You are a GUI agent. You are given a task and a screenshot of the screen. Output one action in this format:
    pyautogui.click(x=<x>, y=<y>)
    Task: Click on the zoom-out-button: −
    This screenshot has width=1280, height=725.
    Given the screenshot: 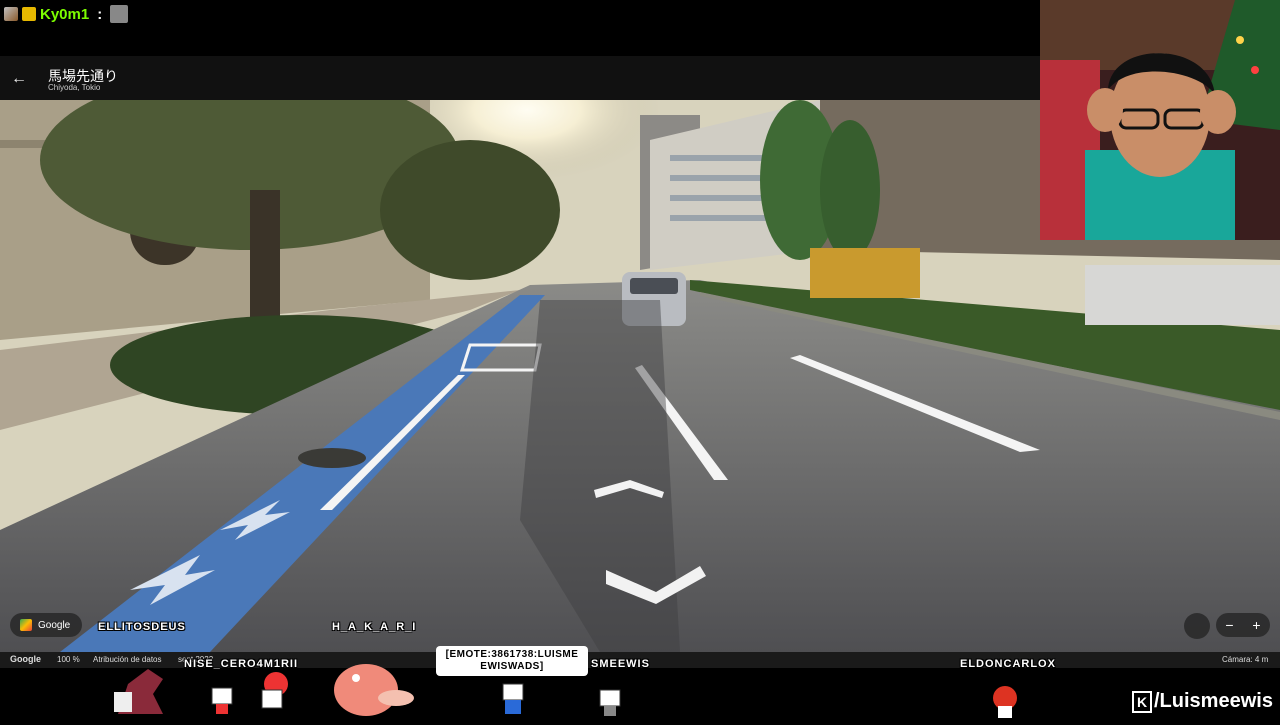 What is the action you would take?
    pyautogui.click(x=1229, y=625)
    